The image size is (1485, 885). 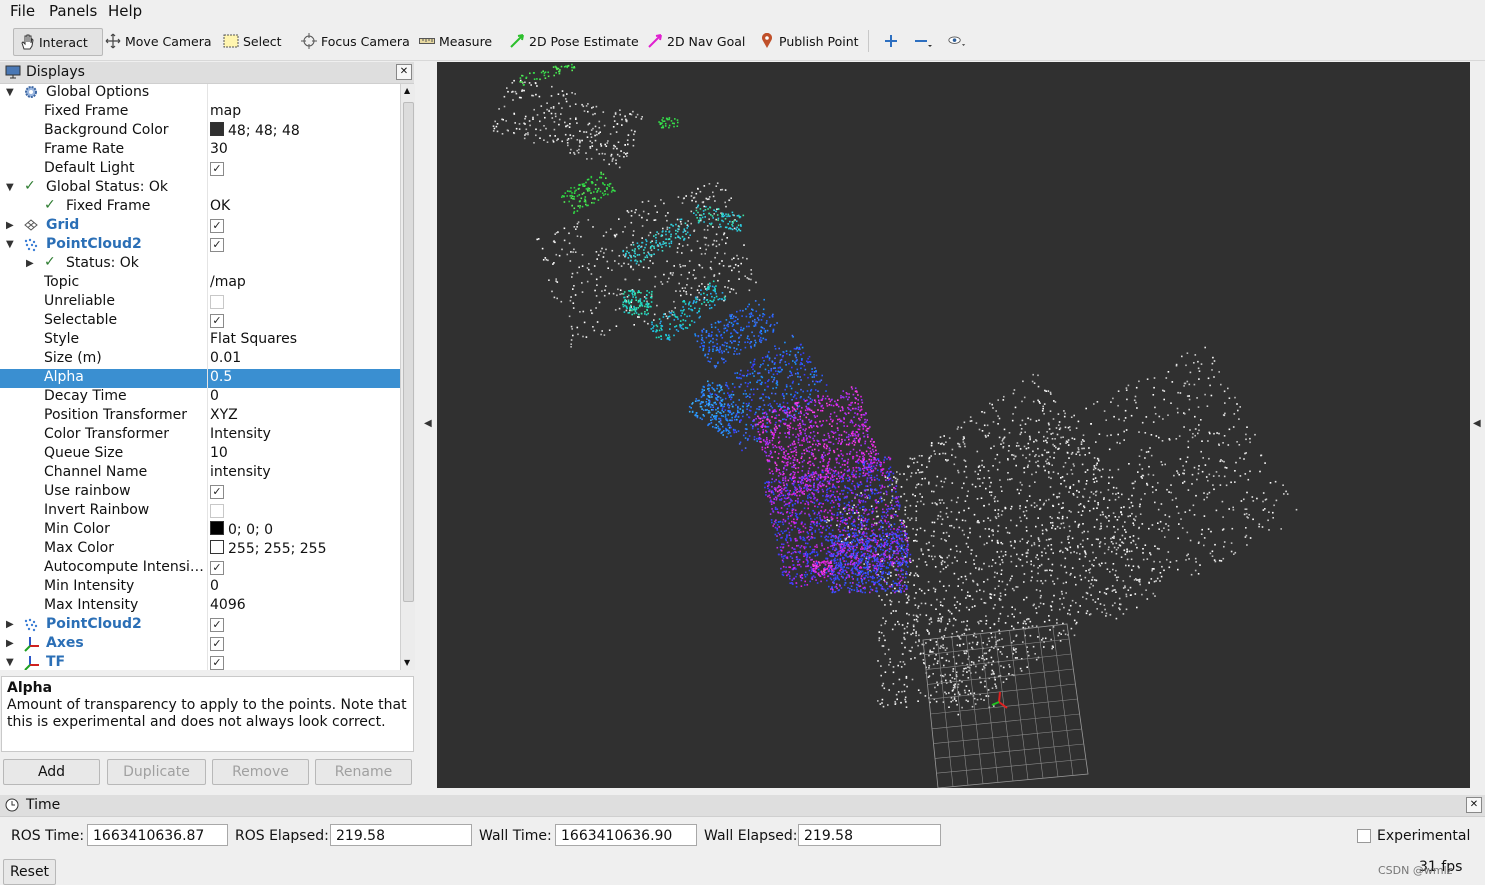 What do you see at coordinates (241, 529) in the screenshot?
I see `tree-value: 0; 0; 0` at bounding box center [241, 529].